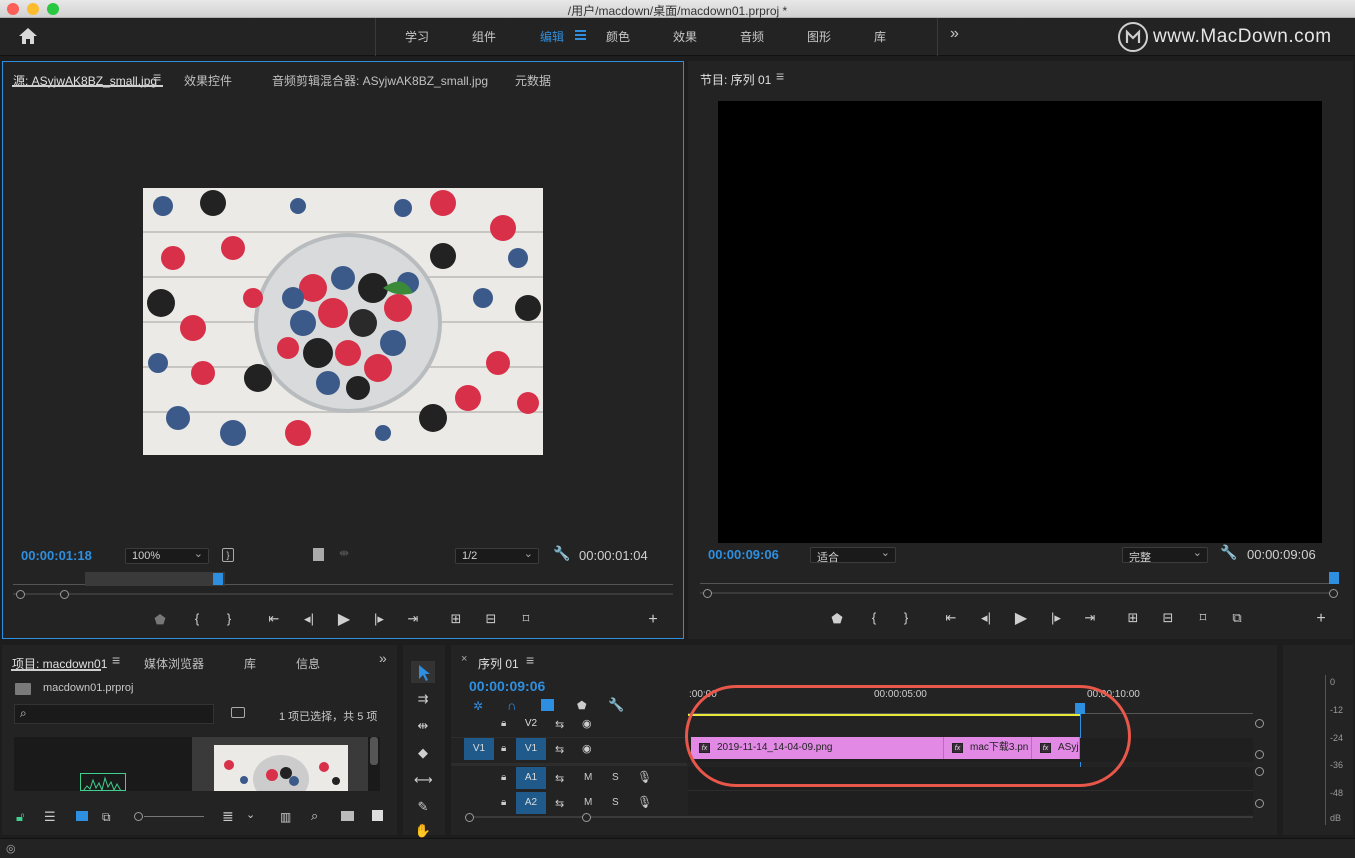 The width and height of the screenshot is (1355, 858). What do you see at coordinates (377, 815) in the screenshot?
I see `new-item-icon` at bounding box center [377, 815].